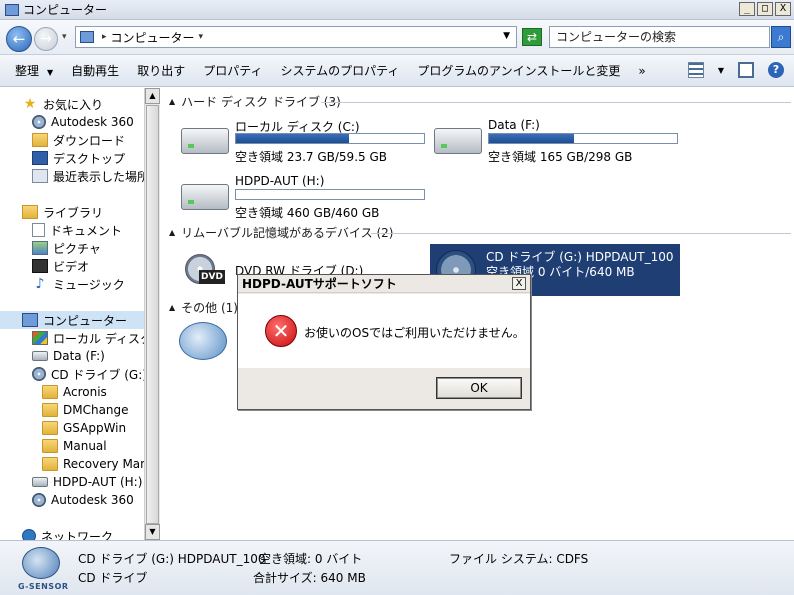 This screenshot has width=794, height=595. Describe the element at coordinates (261, 101) in the screenshot. I see `group-label: ハード ディスク ドライブ (3)` at that location.